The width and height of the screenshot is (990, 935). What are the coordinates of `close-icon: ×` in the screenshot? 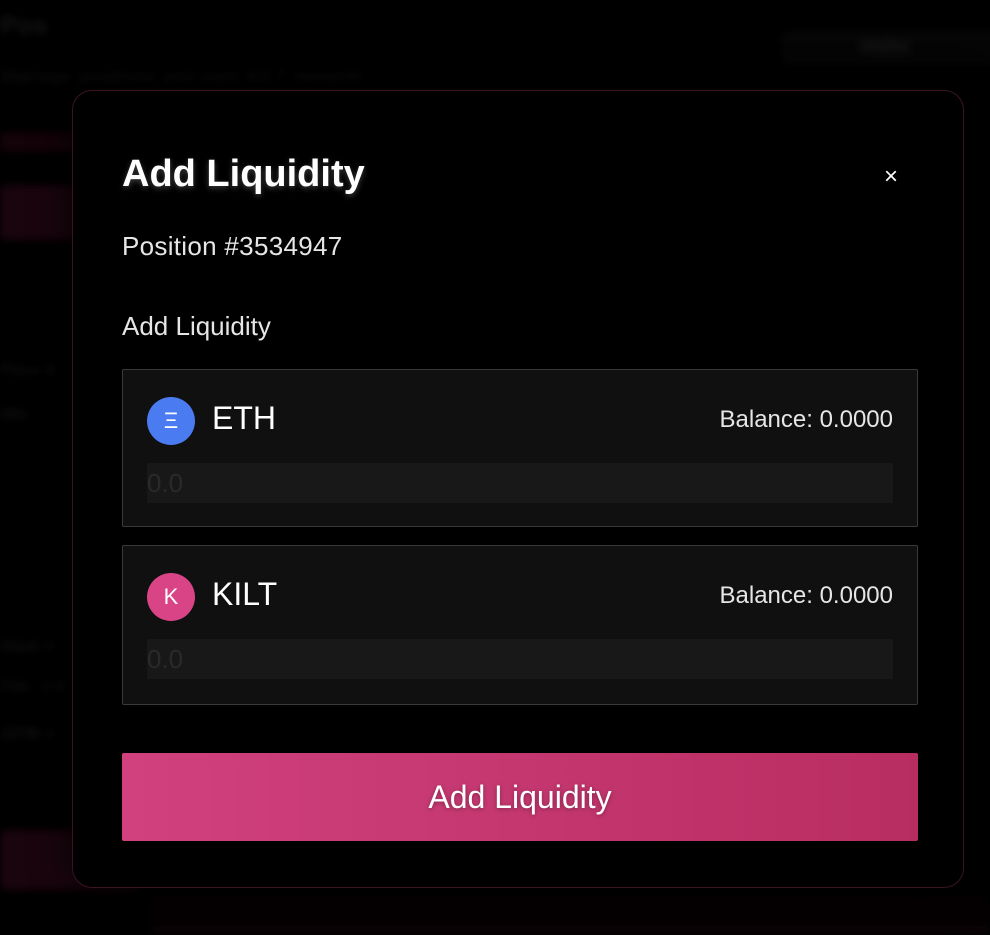 It's located at (890, 176).